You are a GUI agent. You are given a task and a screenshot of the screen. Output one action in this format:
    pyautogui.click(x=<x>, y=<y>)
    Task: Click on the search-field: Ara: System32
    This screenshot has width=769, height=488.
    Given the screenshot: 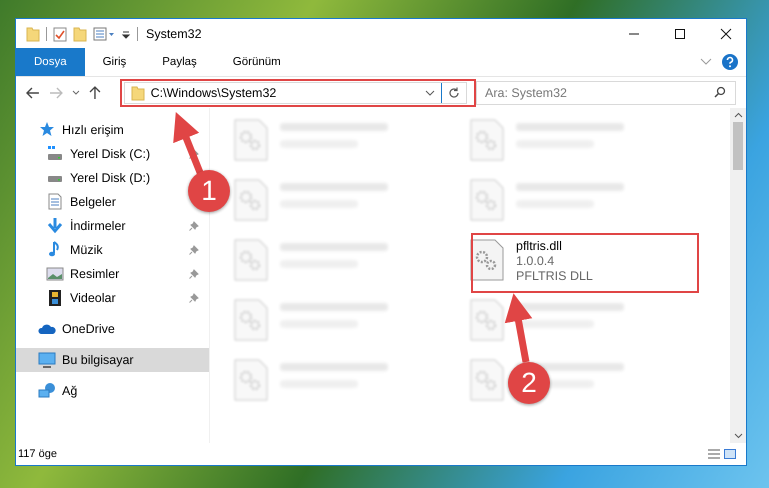 What is the action you would take?
    pyautogui.click(x=606, y=92)
    